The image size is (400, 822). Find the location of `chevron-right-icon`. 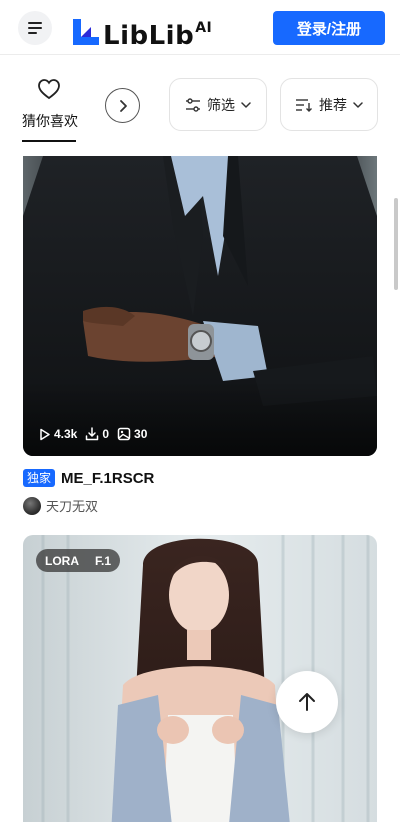

chevron-right-icon is located at coordinates (123, 105).